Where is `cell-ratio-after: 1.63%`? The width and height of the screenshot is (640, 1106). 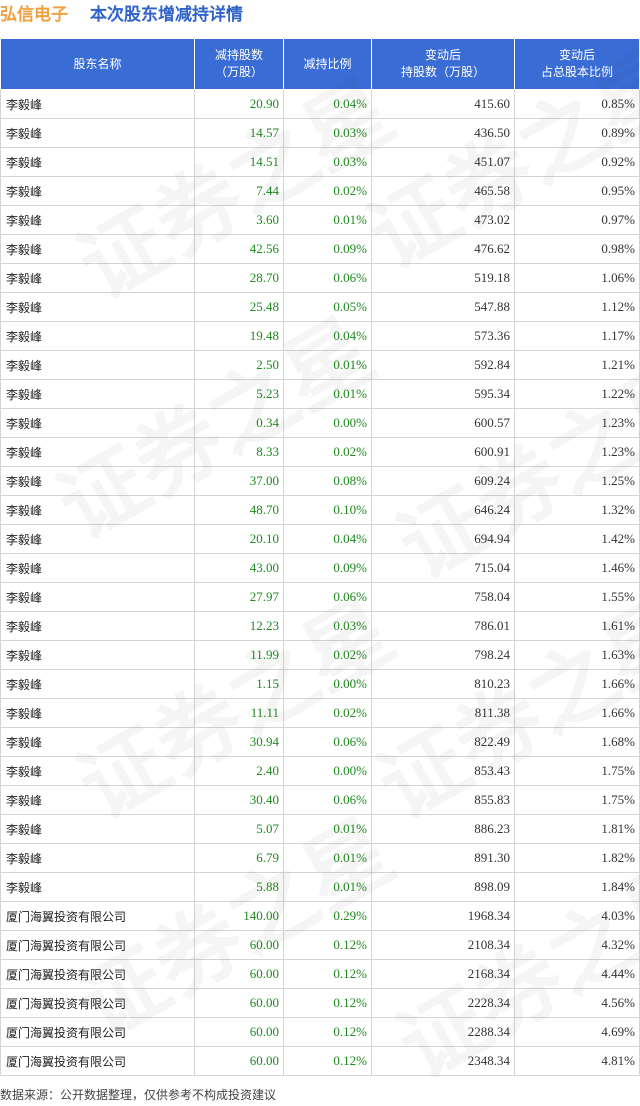 cell-ratio-after: 1.63% is located at coordinates (577, 655).